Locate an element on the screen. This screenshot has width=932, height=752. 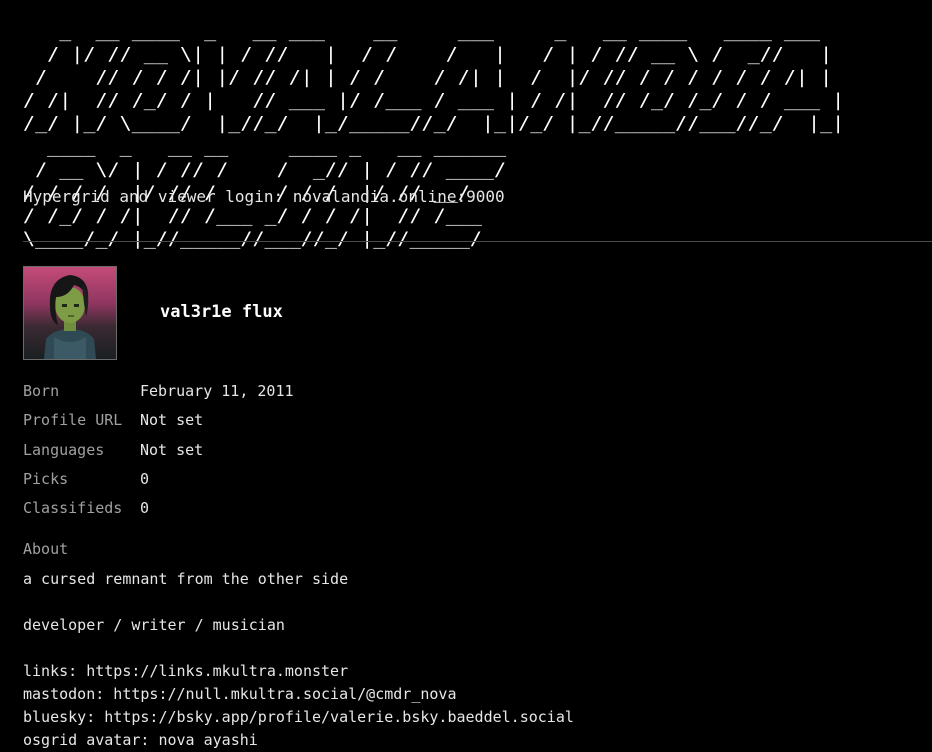
field-label: Picks is located at coordinates (46, 479).